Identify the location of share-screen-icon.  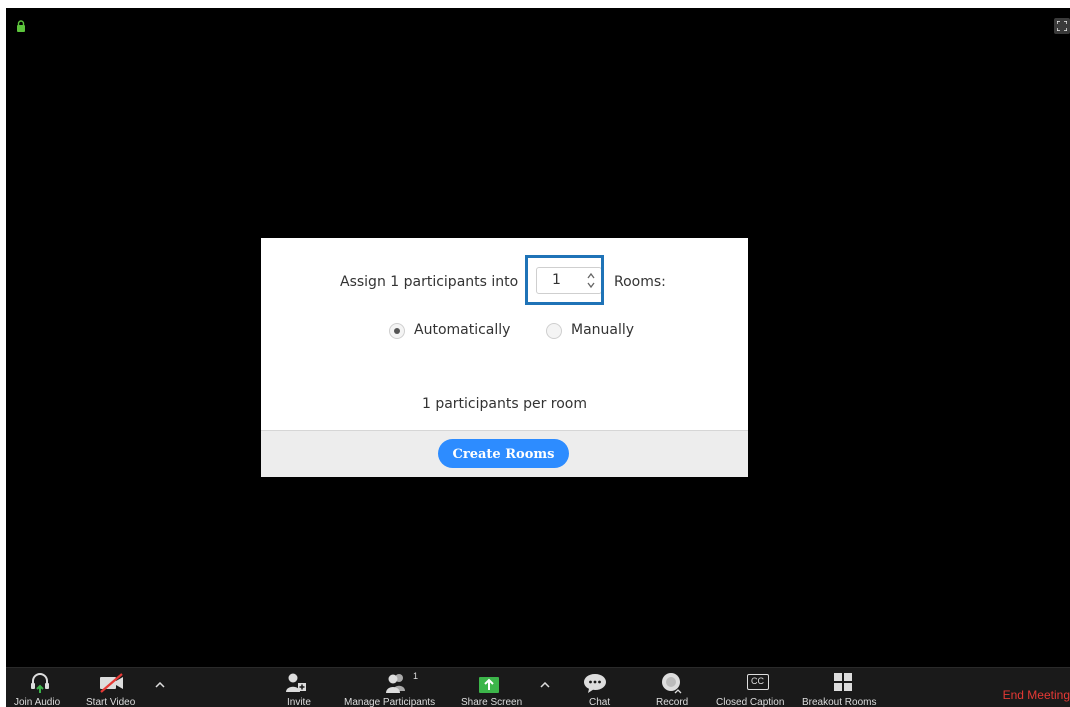
(489, 685).